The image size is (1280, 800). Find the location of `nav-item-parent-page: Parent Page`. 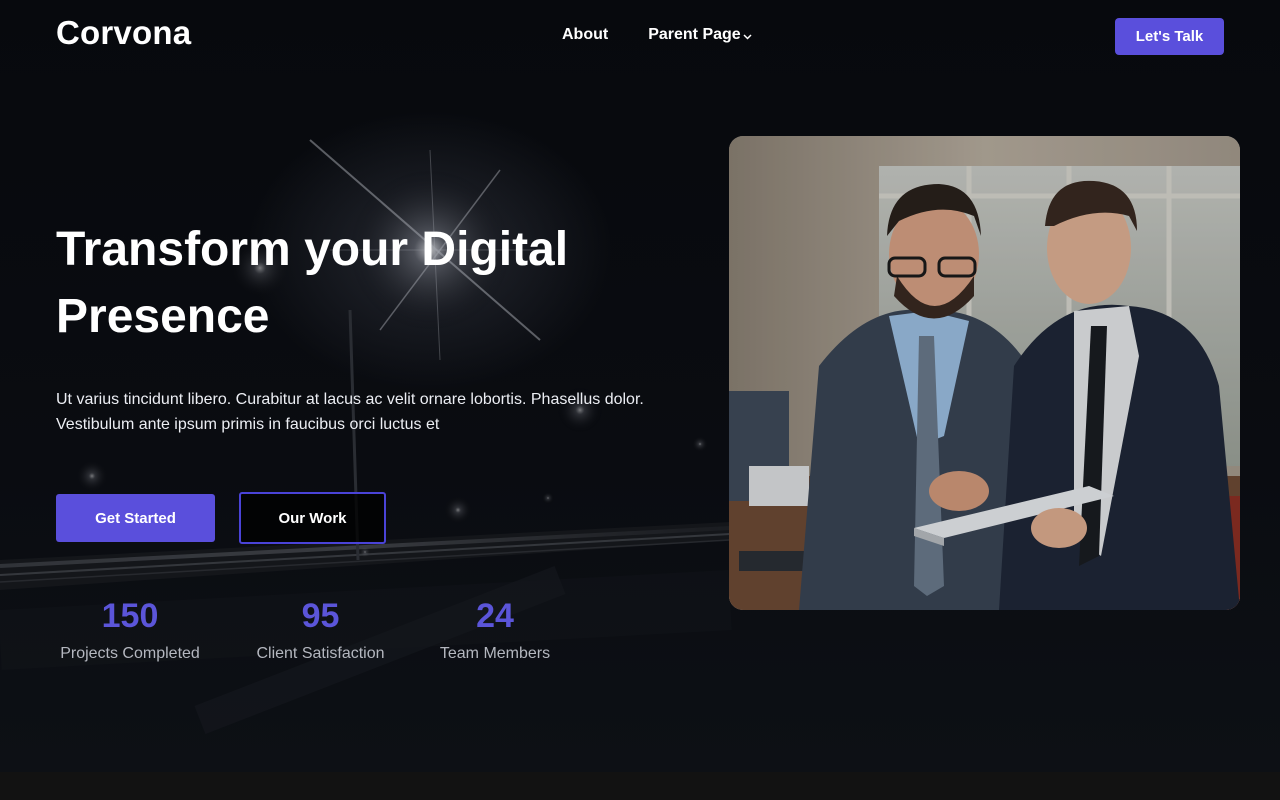

nav-item-parent-page: Parent Page is located at coordinates (700, 34).